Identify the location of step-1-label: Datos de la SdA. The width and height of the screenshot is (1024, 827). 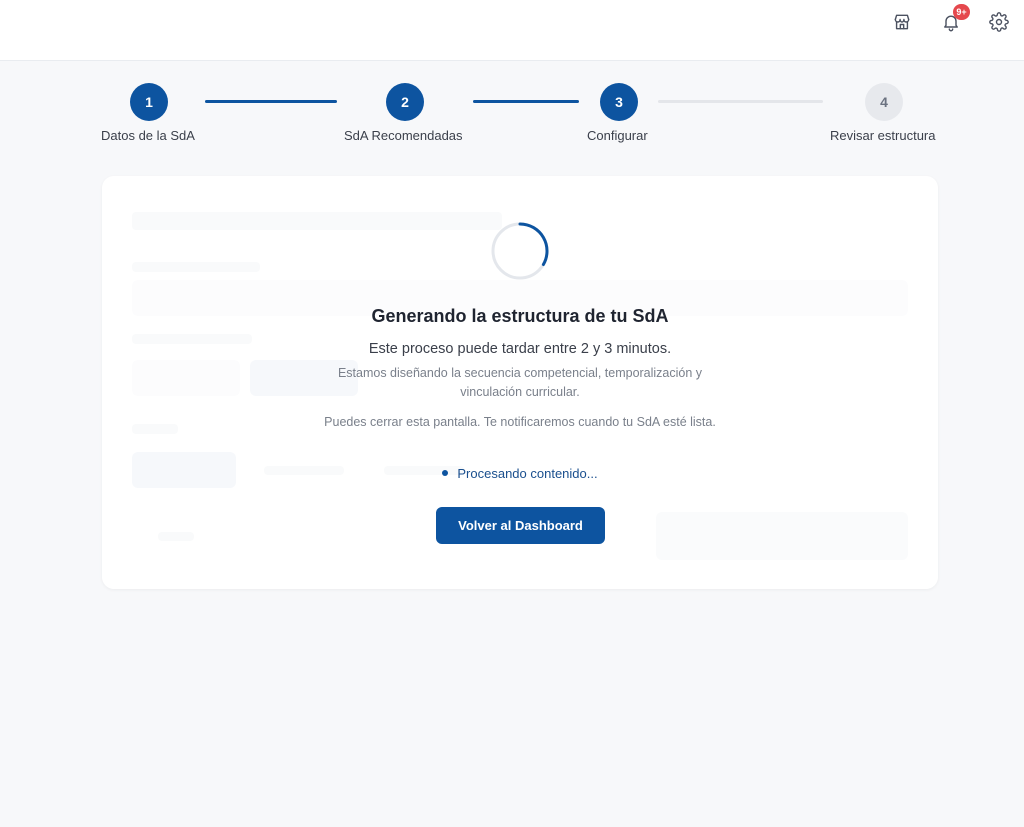
(148, 135).